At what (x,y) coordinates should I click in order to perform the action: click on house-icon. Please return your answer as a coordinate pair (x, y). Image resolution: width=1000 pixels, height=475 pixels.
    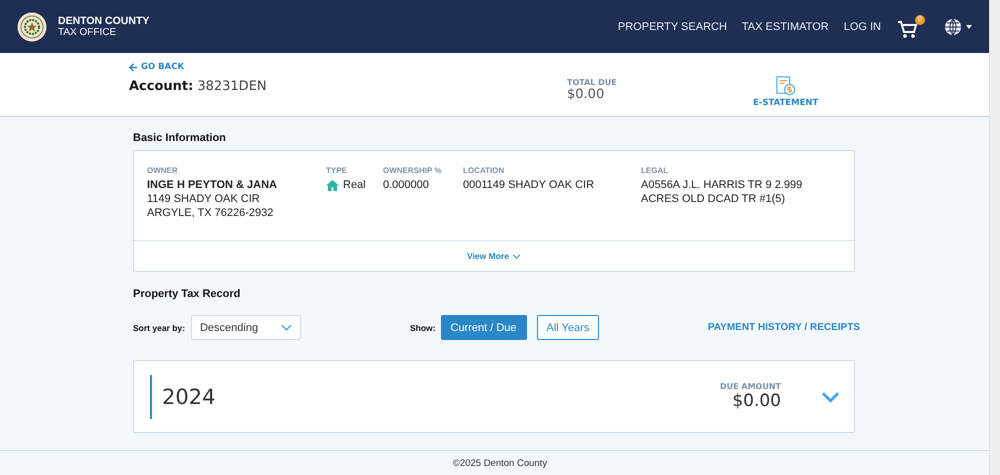
    Looking at the image, I should click on (332, 185).